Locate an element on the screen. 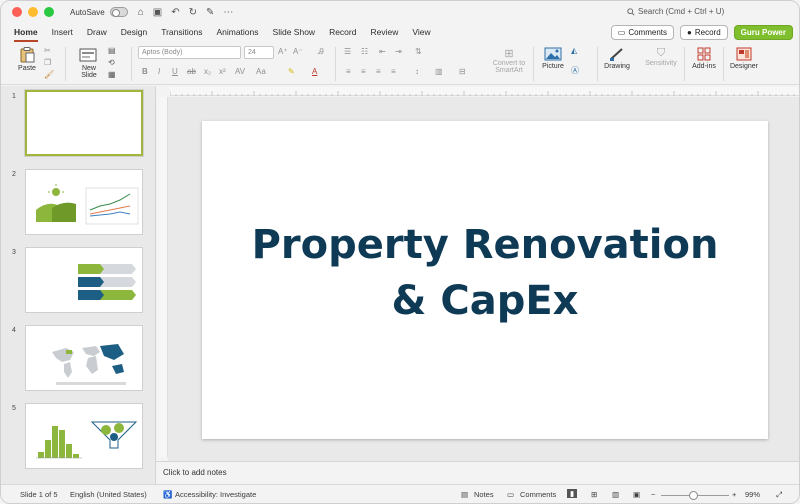 This screenshot has height=504, width=800. slide-number: 5 is located at coordinates (14, 408).